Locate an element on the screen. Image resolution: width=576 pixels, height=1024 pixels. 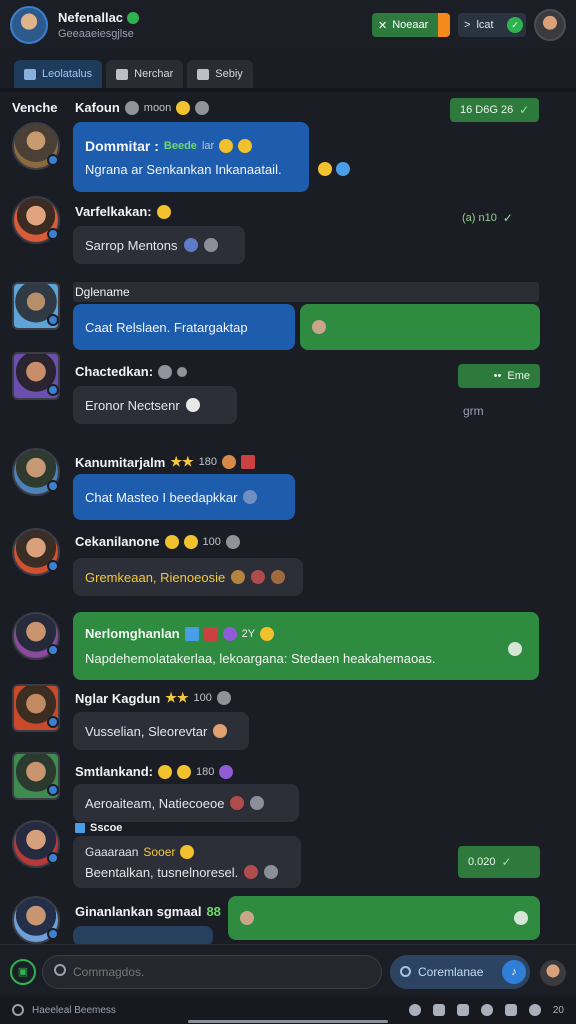
message-text: Vusselian, Sleorevtar is located at coordinates (146, 731).